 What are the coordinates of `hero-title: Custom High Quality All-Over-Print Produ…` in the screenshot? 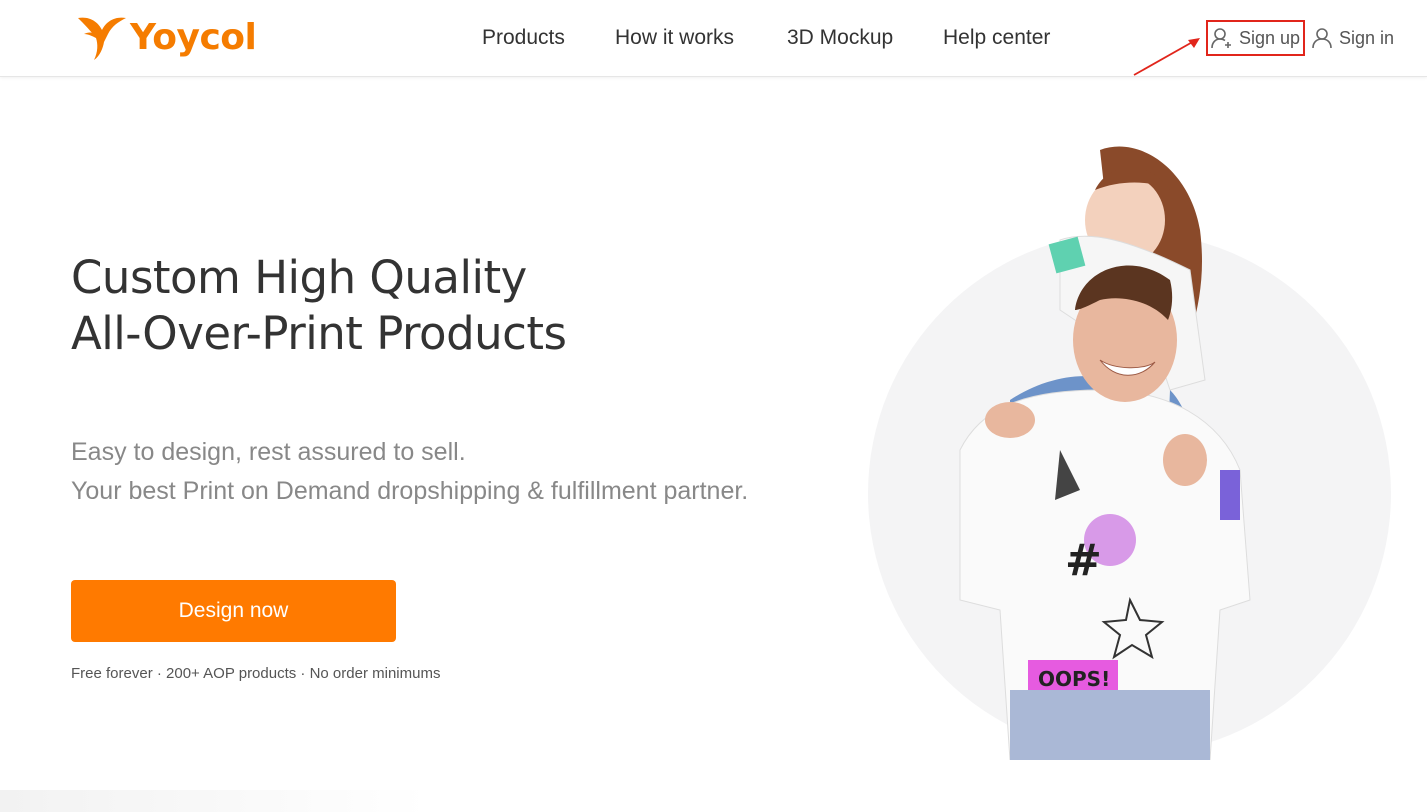 It's located at (421, 306).